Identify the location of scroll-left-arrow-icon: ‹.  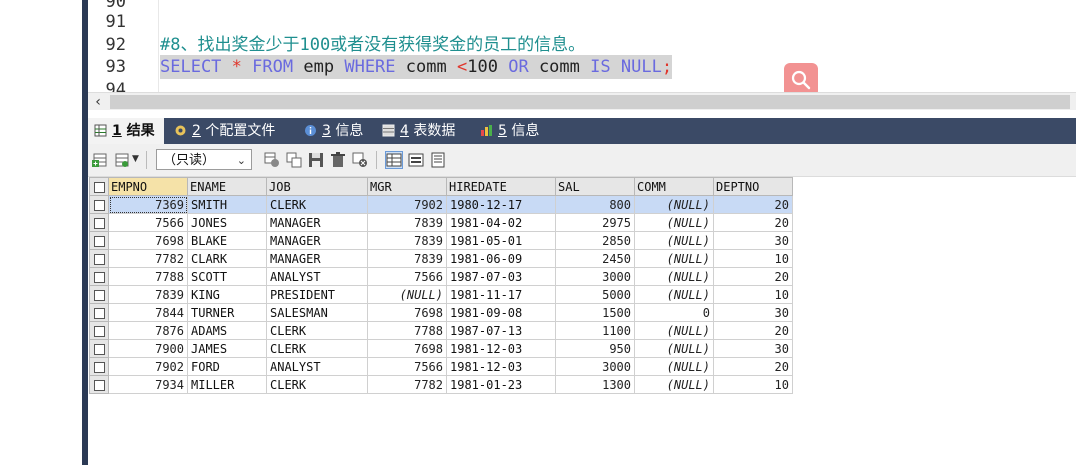
(98, 102).